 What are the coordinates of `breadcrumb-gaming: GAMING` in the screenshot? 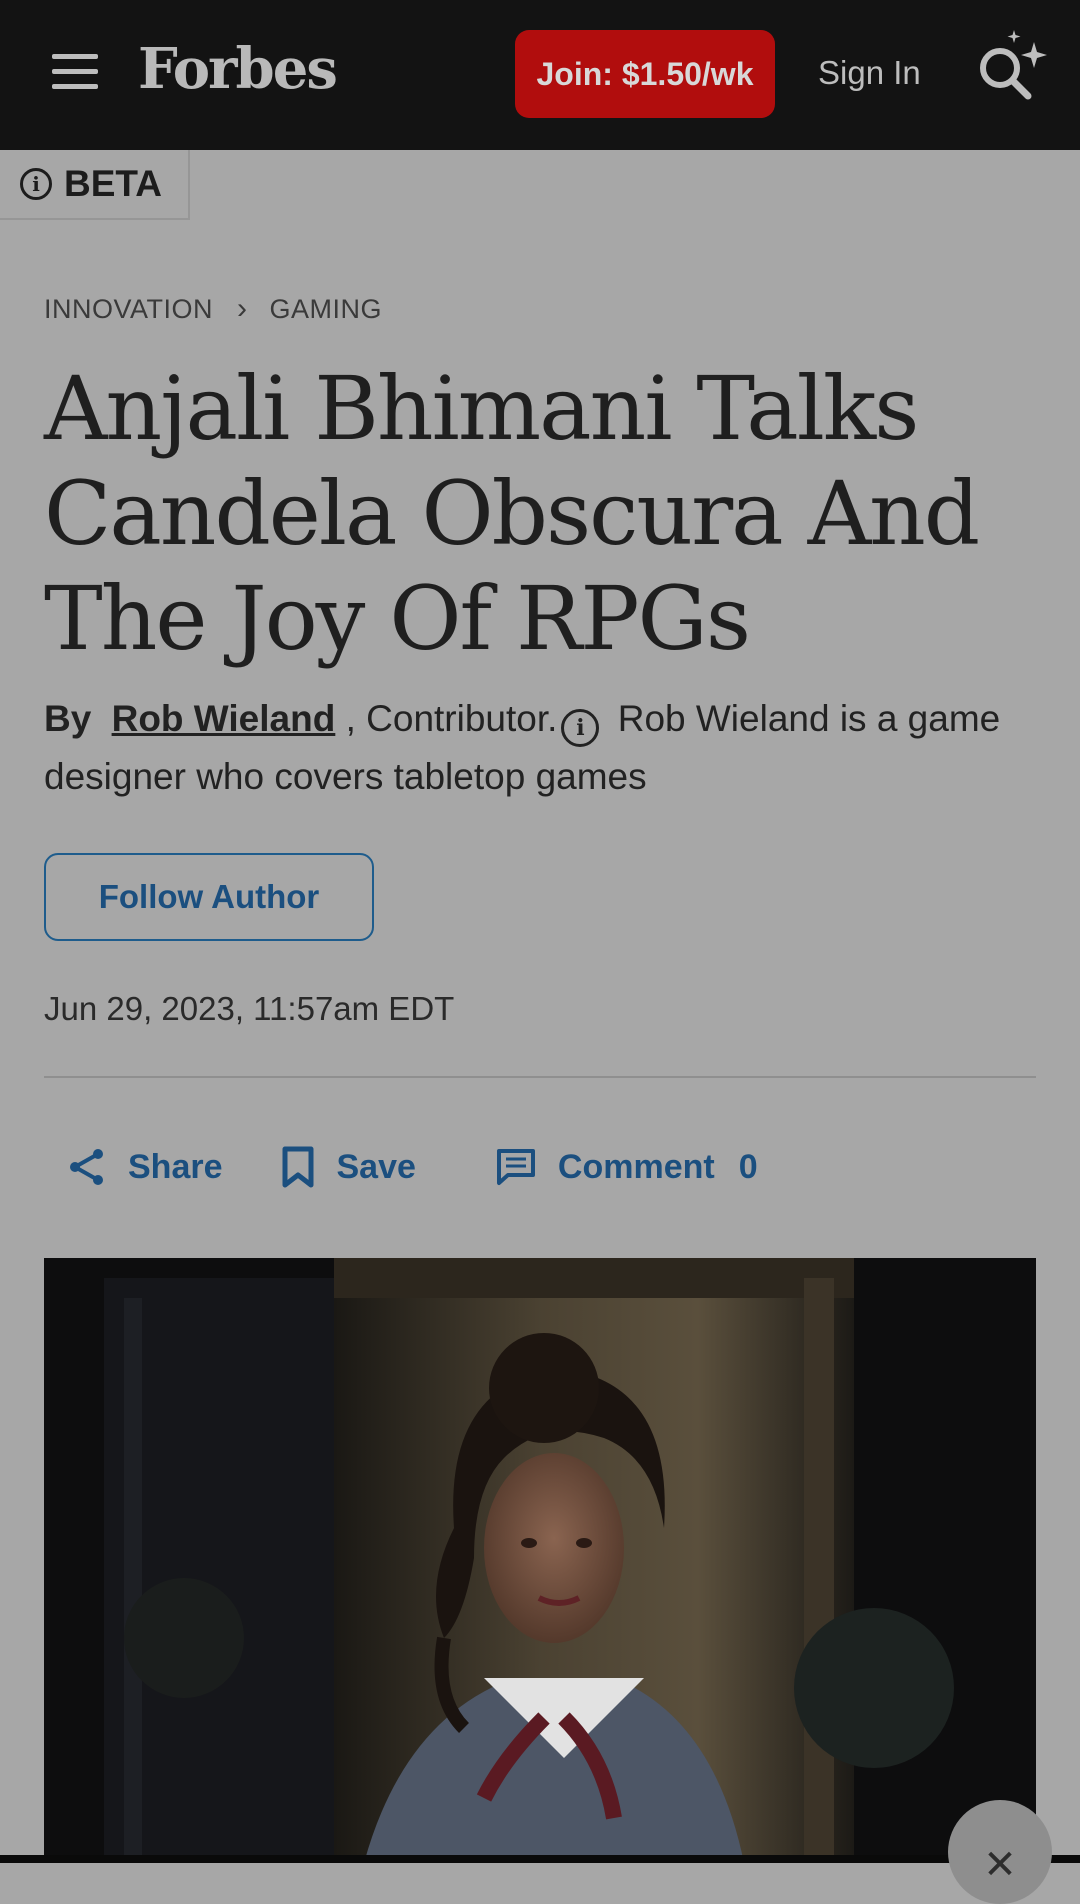 It's located at (326, 309).